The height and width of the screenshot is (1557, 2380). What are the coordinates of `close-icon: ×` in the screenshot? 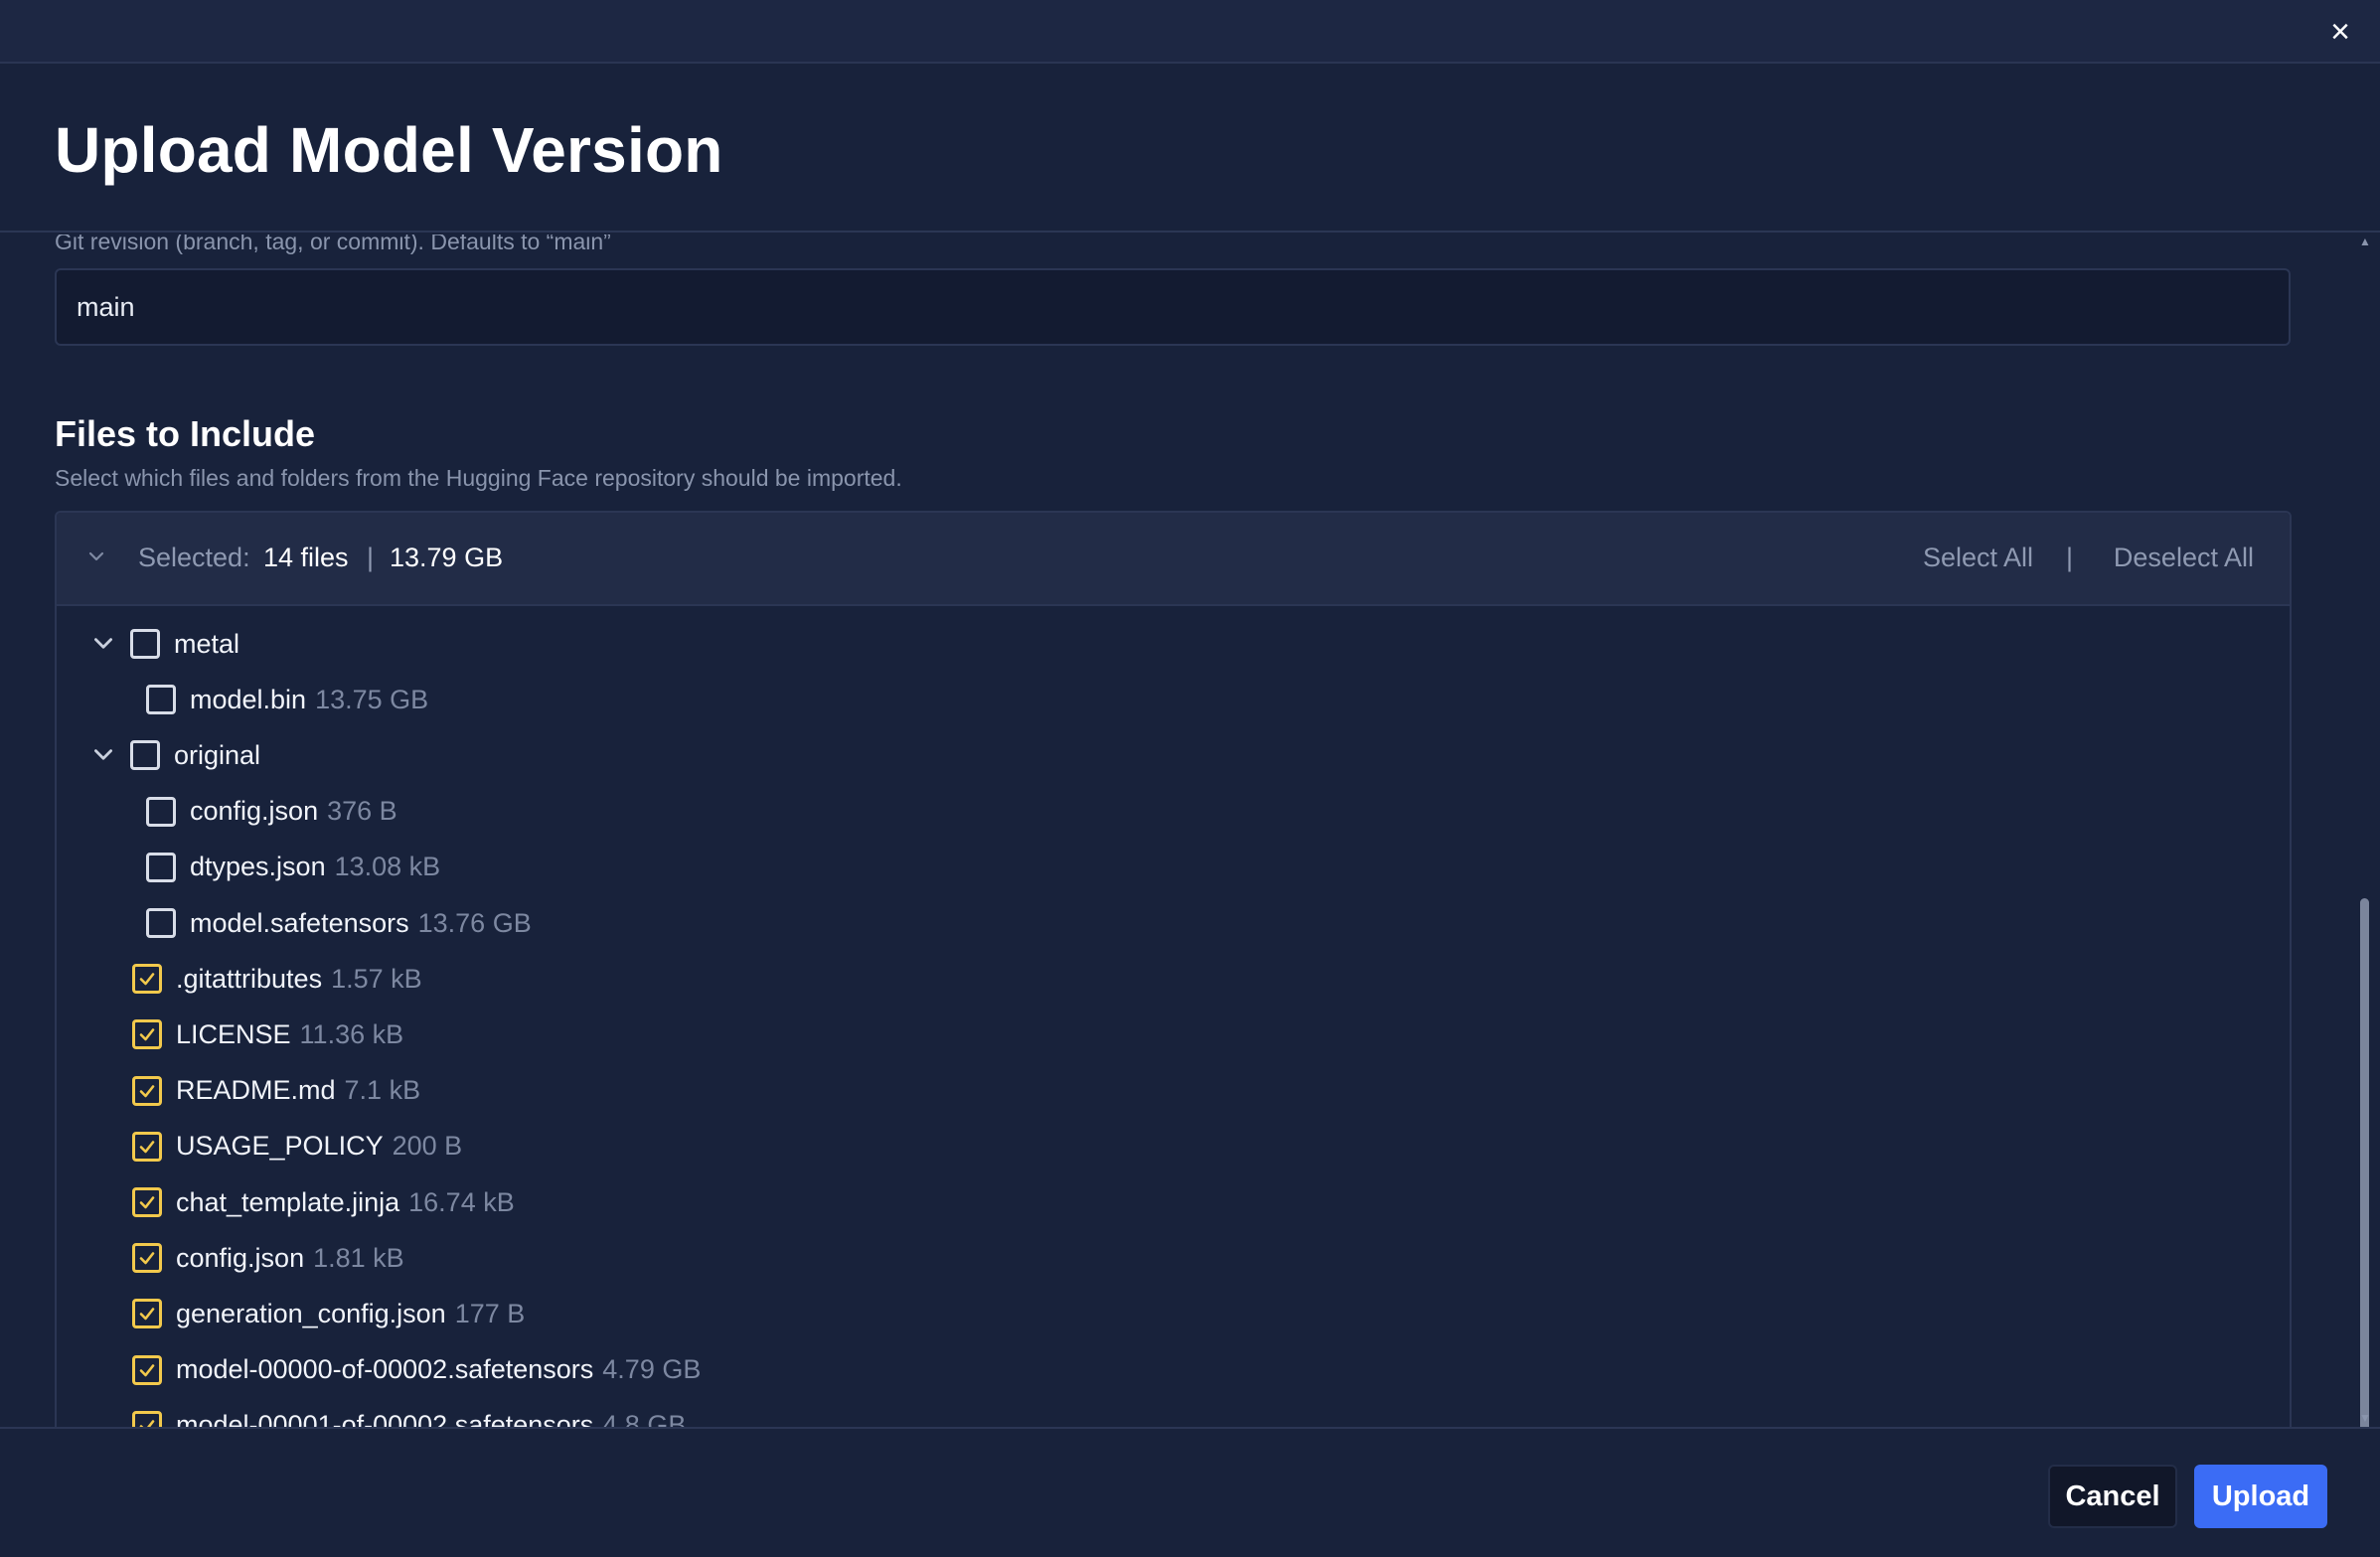 It's located at (2340, 32).